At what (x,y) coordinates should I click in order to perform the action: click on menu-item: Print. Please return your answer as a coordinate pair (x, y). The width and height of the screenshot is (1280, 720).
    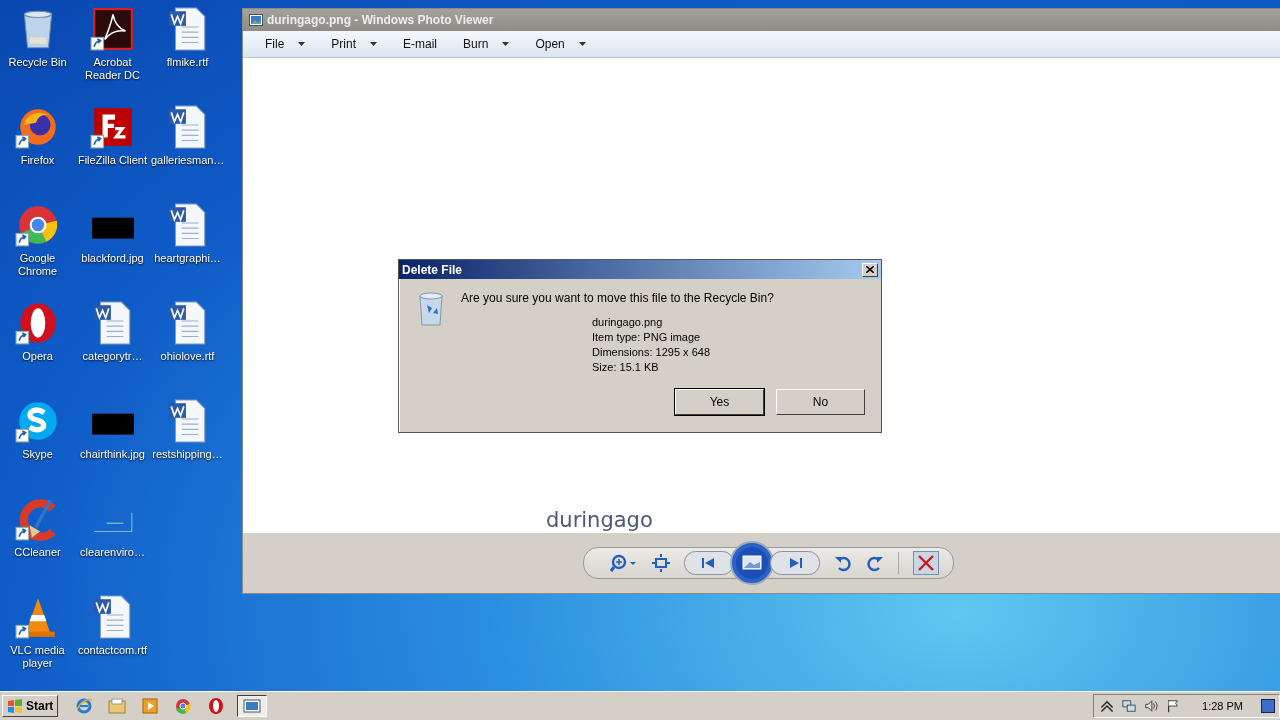
    Looking at the image, I should click on (357, 44).